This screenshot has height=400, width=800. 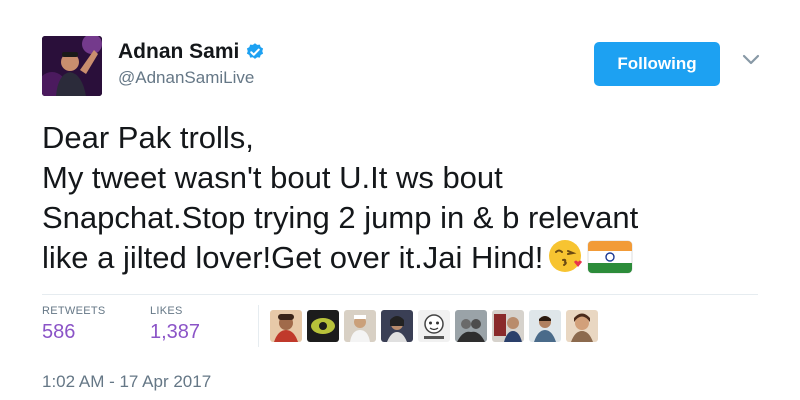 I want to click on kiss-face-emoji-icon, so click(x=566, y=256).